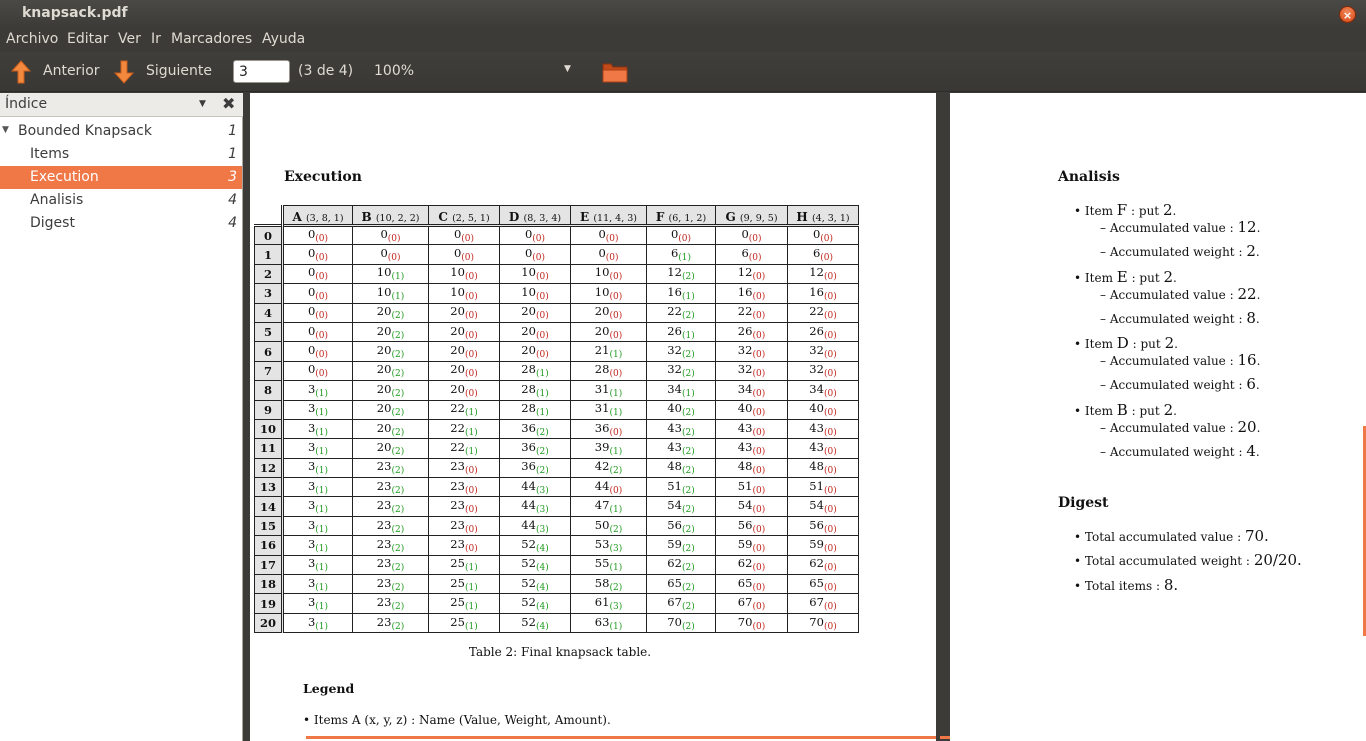  I want to click on column-params: (11, 4, 3), so click(615, 218).